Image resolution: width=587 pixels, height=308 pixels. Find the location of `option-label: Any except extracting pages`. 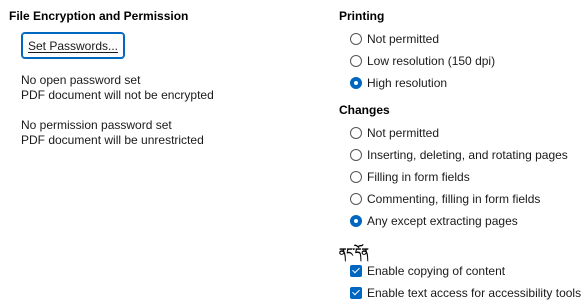

option-label: Any except extracting pages is located at coordinates (442, 221).